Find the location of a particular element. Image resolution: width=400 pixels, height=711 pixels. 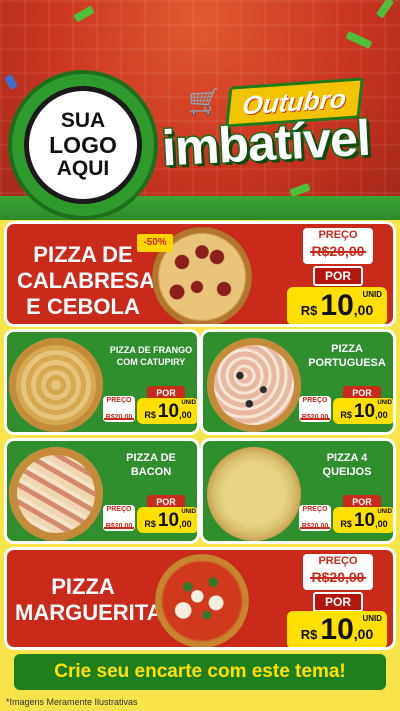

pizza-4-queijos-image is located at coordinates (254, 494).